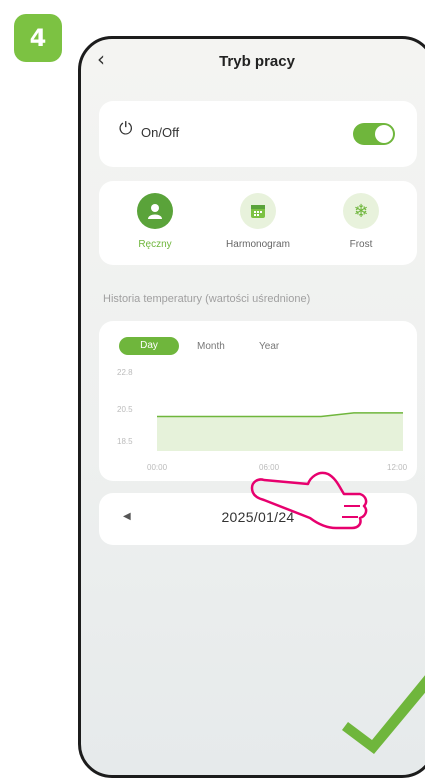 Image resolution: width=425 pixels, height=778 pixels. Describe the element at coordinates (258, 244) in the screenshot. I see `mode-schedule-label: Harmonogram` at that location.